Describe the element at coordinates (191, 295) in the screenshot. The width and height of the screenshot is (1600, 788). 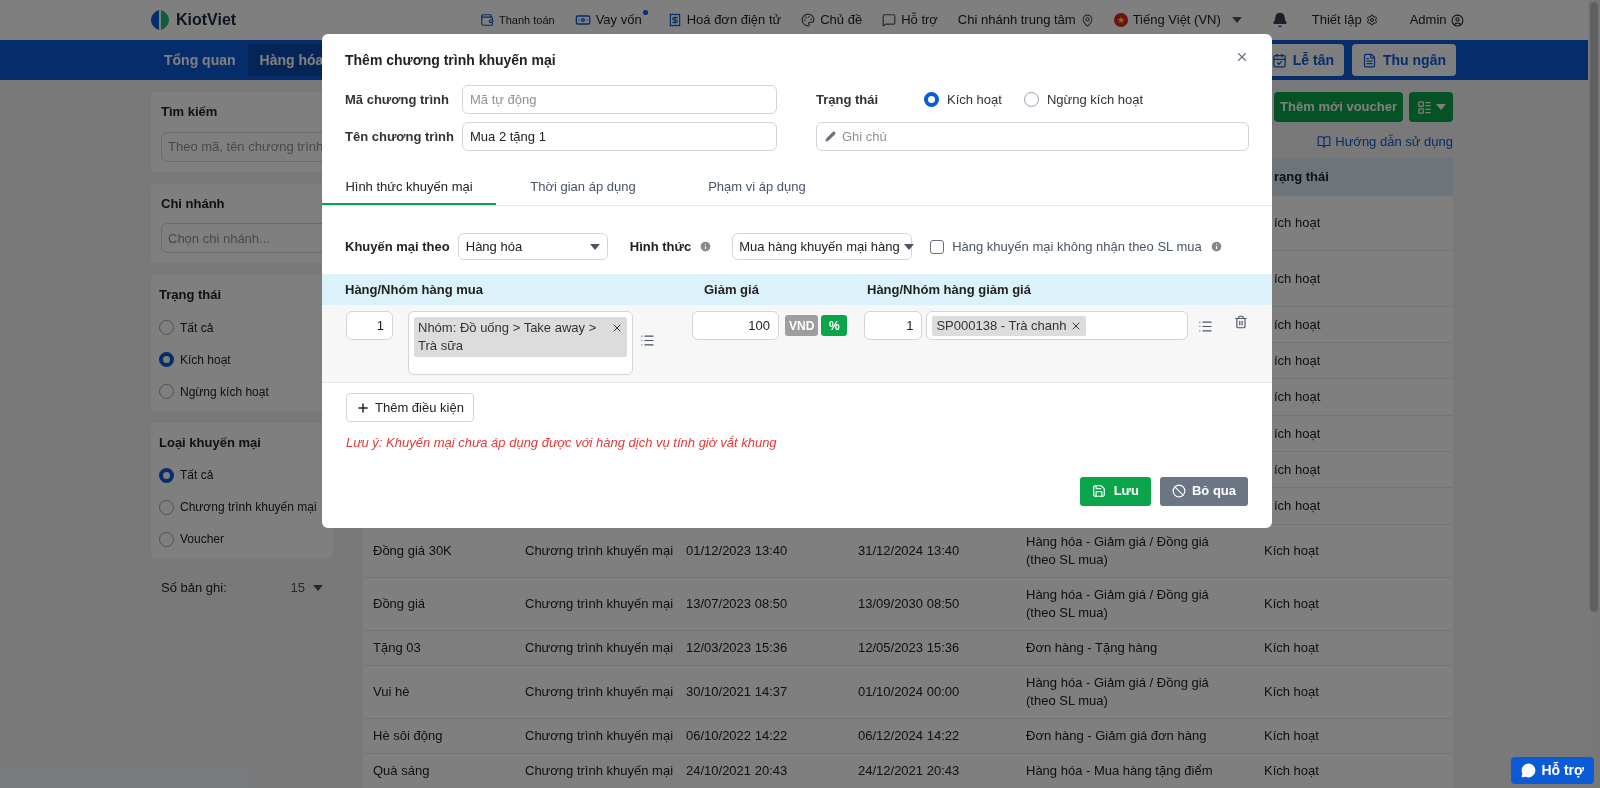
I see `filter-title: Trạng thái` at that location.